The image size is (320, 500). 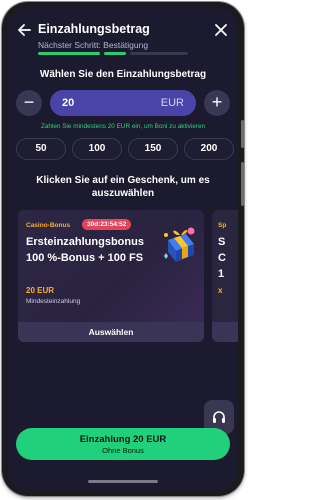 I want to click on gift-box-icon, so click(x=179, y=244).